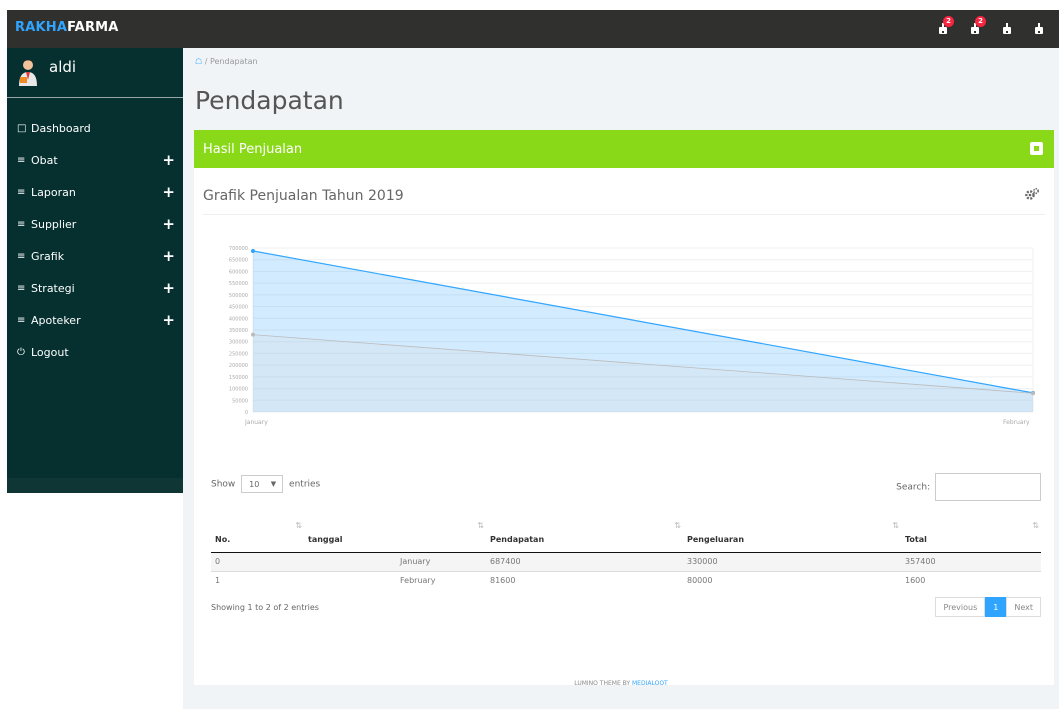 The image size is (1059, 709). Describe the element at coordinates (238, 308) in the screenshot. I see `y-tick-label: 450000` at that location.